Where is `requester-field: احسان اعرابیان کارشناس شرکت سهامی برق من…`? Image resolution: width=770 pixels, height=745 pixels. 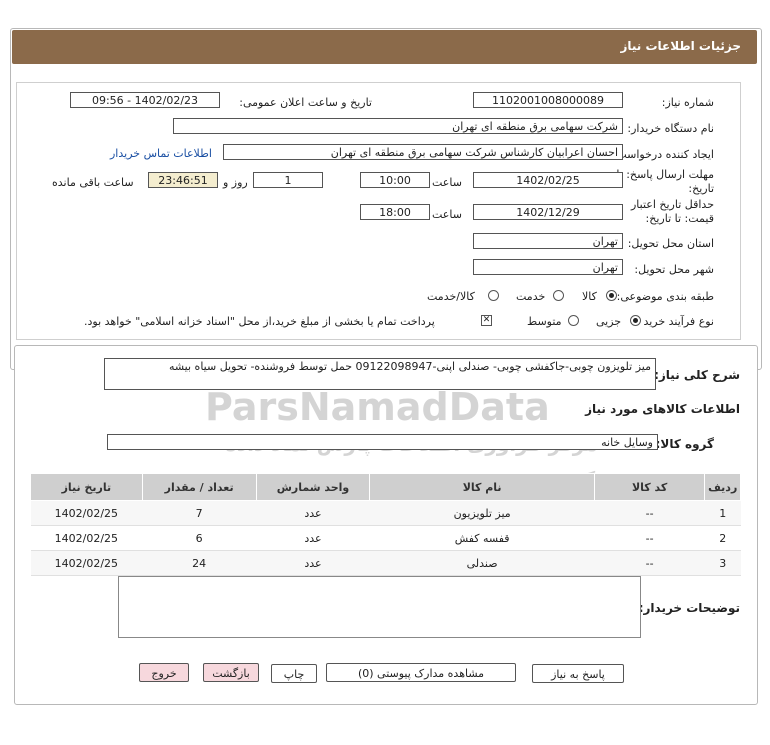 requester-field: احسان اعرابیان کارشناس شرکت سهامی برق من… is located at coordinates (423, 152).